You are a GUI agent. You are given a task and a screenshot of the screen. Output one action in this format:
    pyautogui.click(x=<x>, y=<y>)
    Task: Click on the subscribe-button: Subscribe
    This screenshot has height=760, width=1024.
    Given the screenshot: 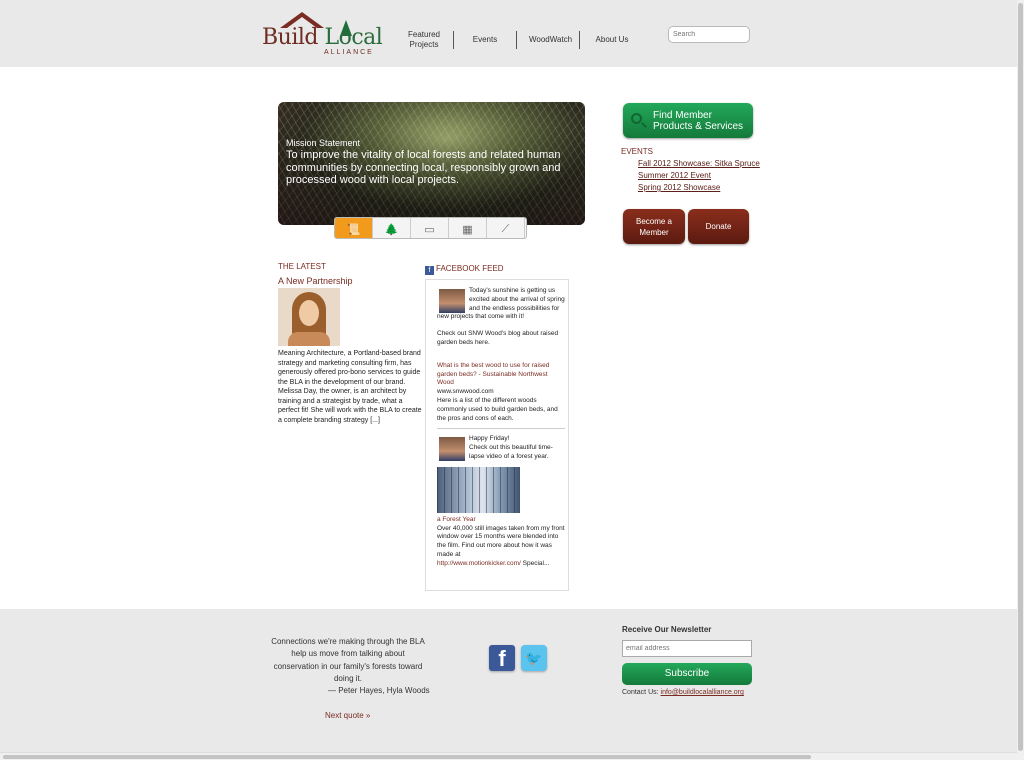 What is the action you would take?
    pyautogui.click(x=687, y=674)
    